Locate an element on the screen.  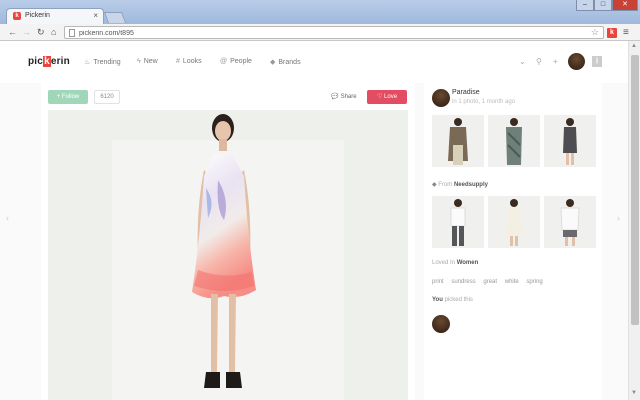
love-button: ♡ Love is located at coordinates (387, 97).